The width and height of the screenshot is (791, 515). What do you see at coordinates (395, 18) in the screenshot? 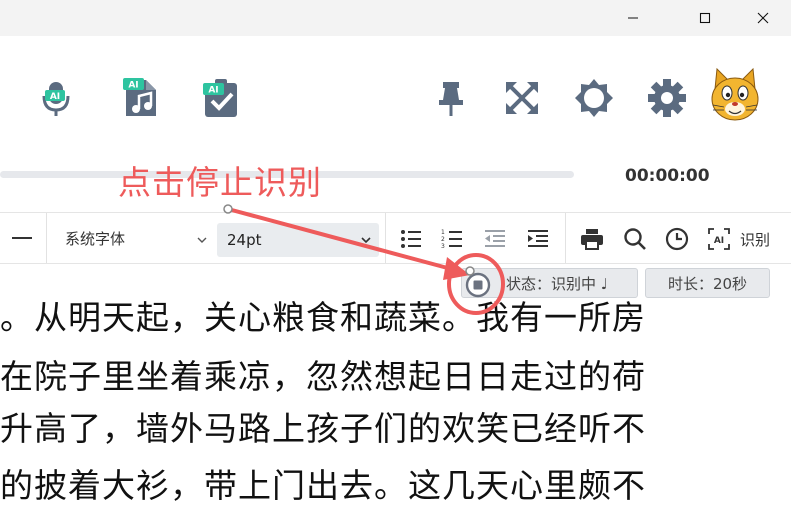
I see `window-titlebar` at bounding box center [395, 18].